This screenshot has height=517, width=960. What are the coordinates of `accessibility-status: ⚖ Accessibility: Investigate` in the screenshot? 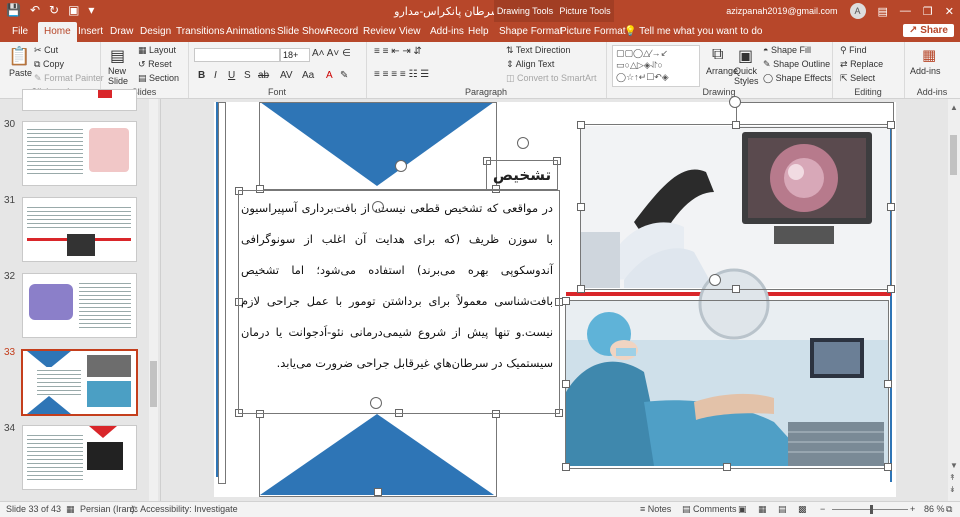 It's located at (184, 509).